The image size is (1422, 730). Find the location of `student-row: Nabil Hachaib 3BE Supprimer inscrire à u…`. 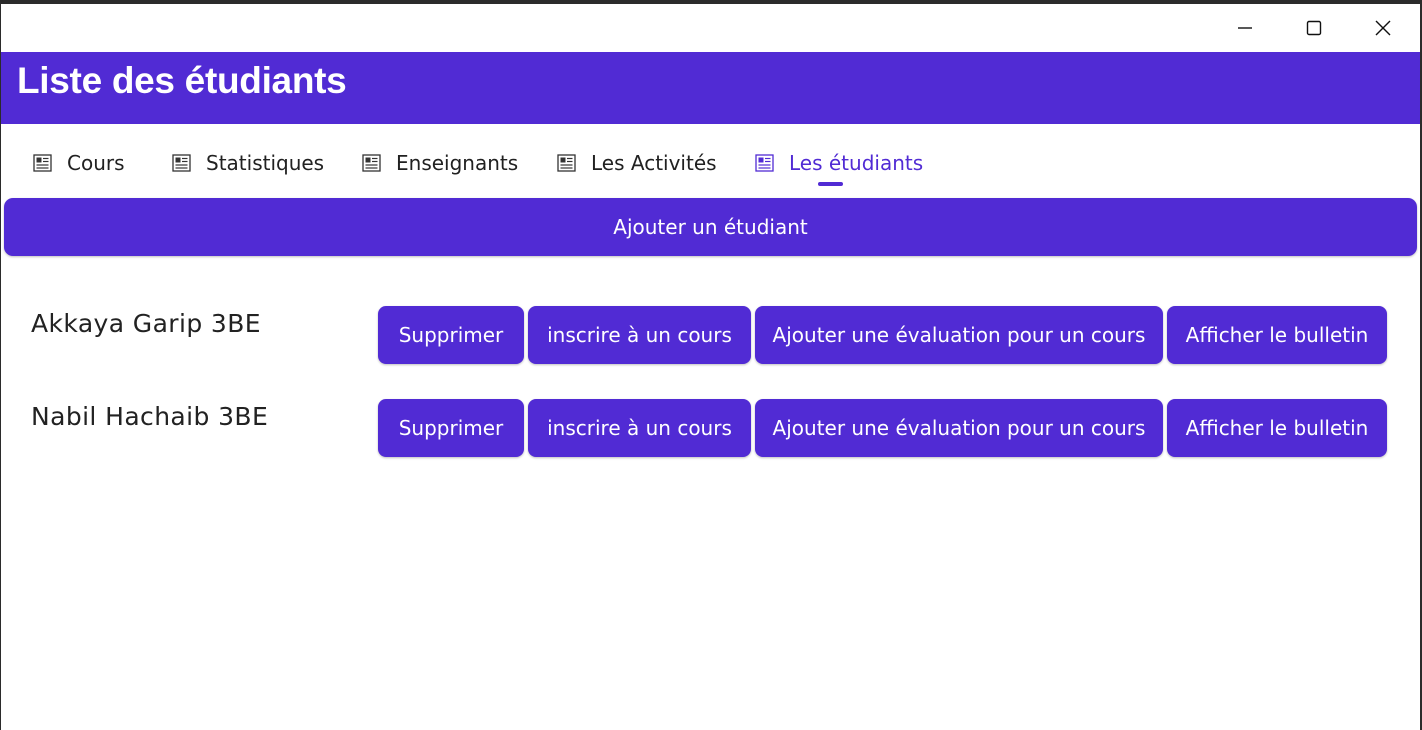

student-row: Nabil Hachaib 3BE Supprimer inscrire à u… is located at coordinates (710, 430).